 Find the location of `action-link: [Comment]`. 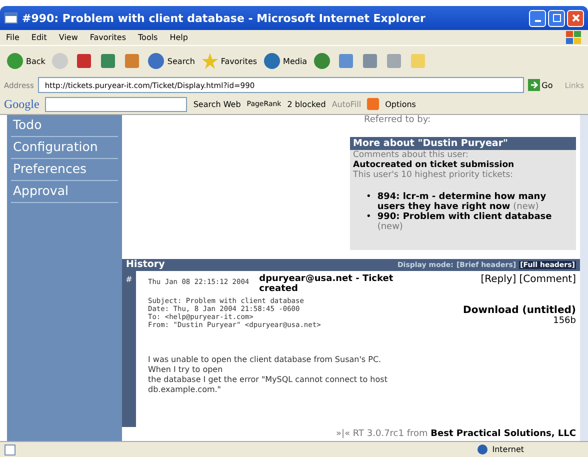

action-link: [Comment] is located at coordinates (547, 279).